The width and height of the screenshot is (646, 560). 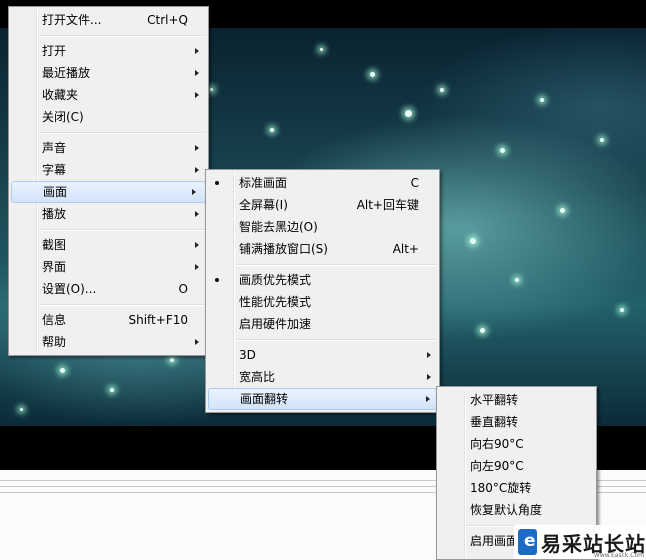 I want to click on menu-item-settings: 设置(O)... O, so click(x=108, y=289).